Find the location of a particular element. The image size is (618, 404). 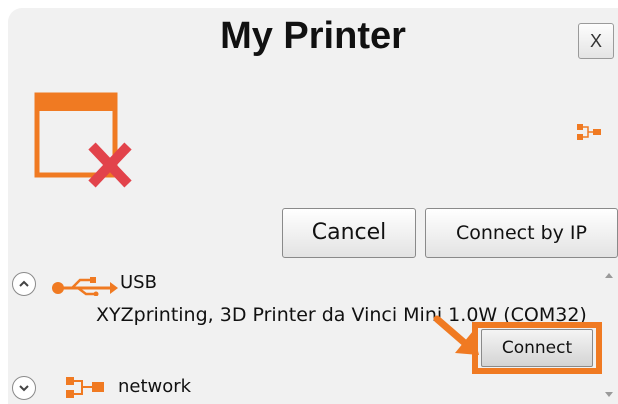

network-section-label: network is located at coordinates (155, 386).